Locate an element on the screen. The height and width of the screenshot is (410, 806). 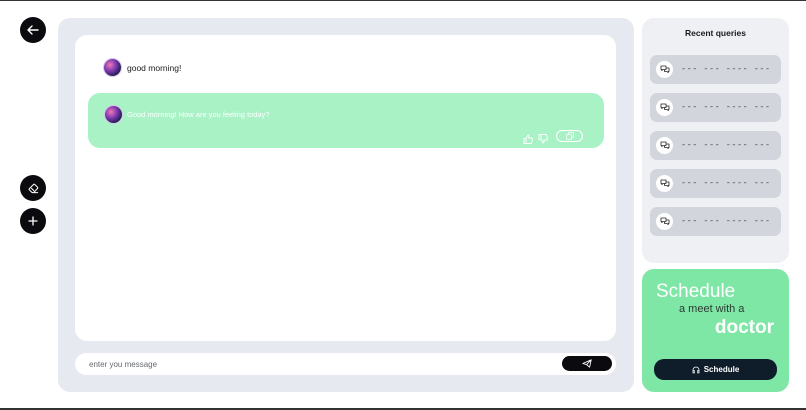
message-input-bar is located at coordinates (345, 364).